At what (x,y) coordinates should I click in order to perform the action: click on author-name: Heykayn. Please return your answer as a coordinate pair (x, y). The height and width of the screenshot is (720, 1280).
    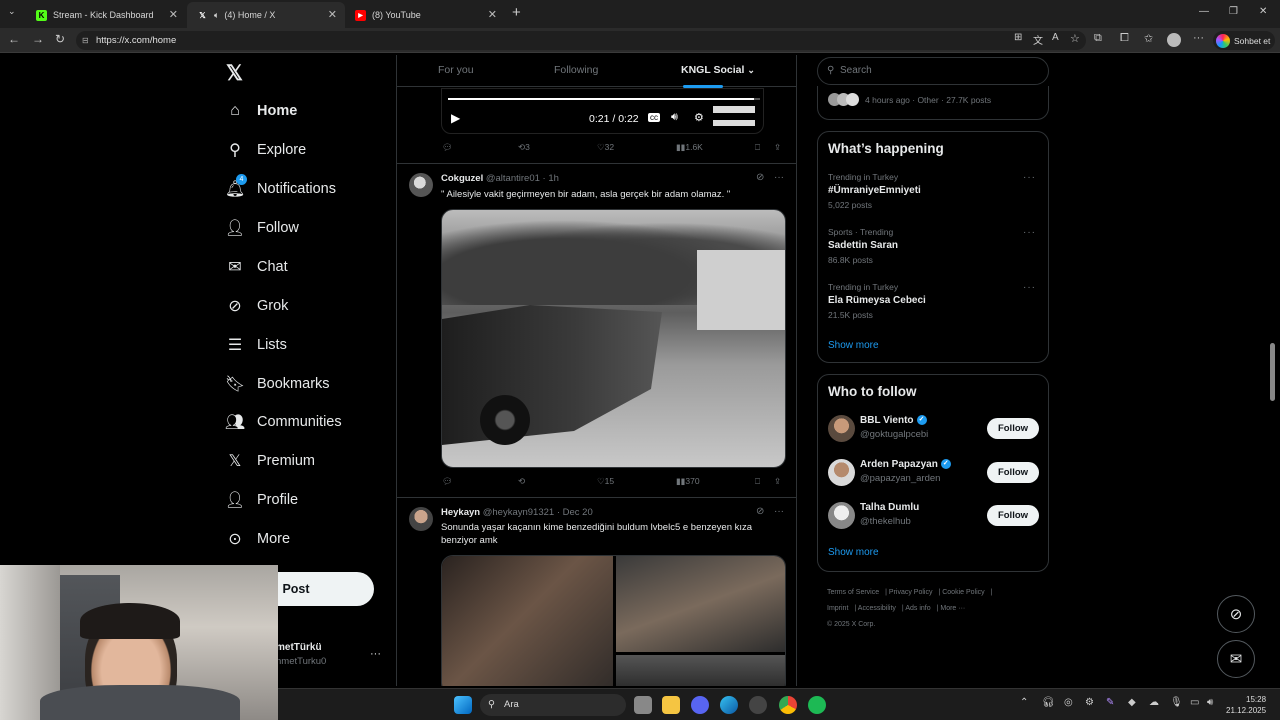
    Looking at the image, I should click on (460, 512).